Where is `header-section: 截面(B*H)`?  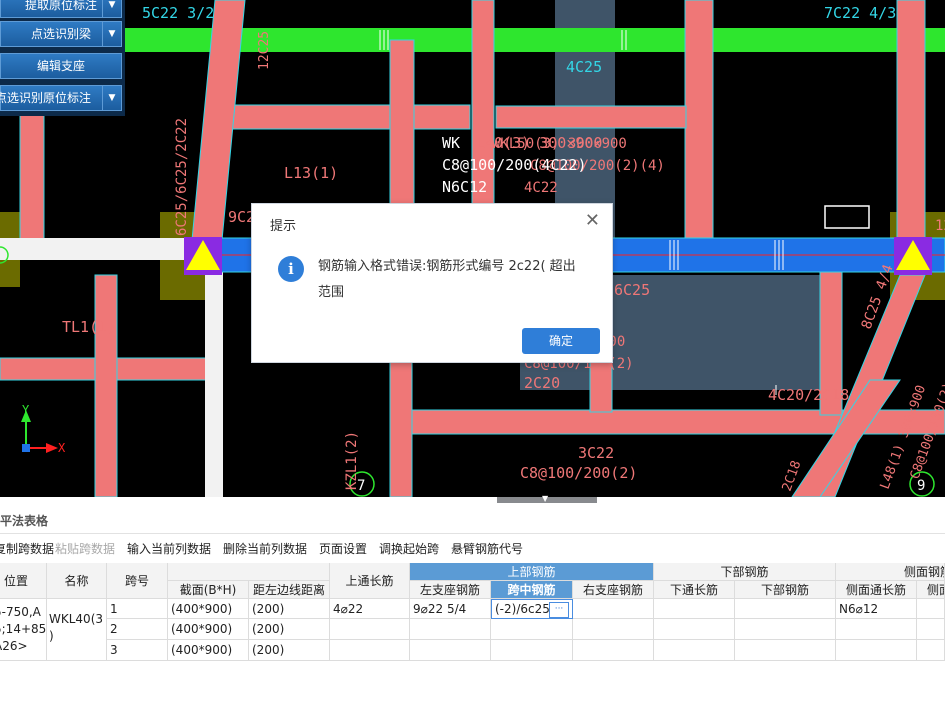
header-section: 截面(B*H) is located at coordinates (208, 590).